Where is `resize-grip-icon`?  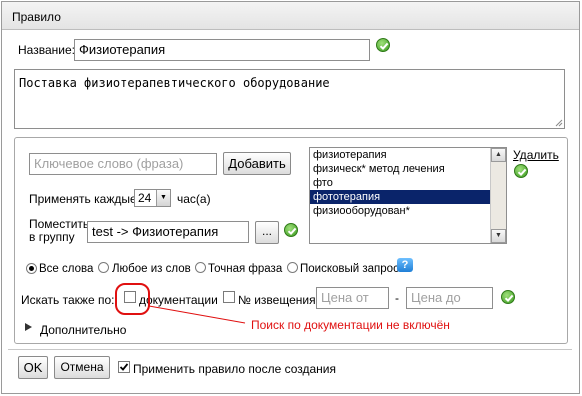 resize-grip-icon is located at coordinates (559, 123).